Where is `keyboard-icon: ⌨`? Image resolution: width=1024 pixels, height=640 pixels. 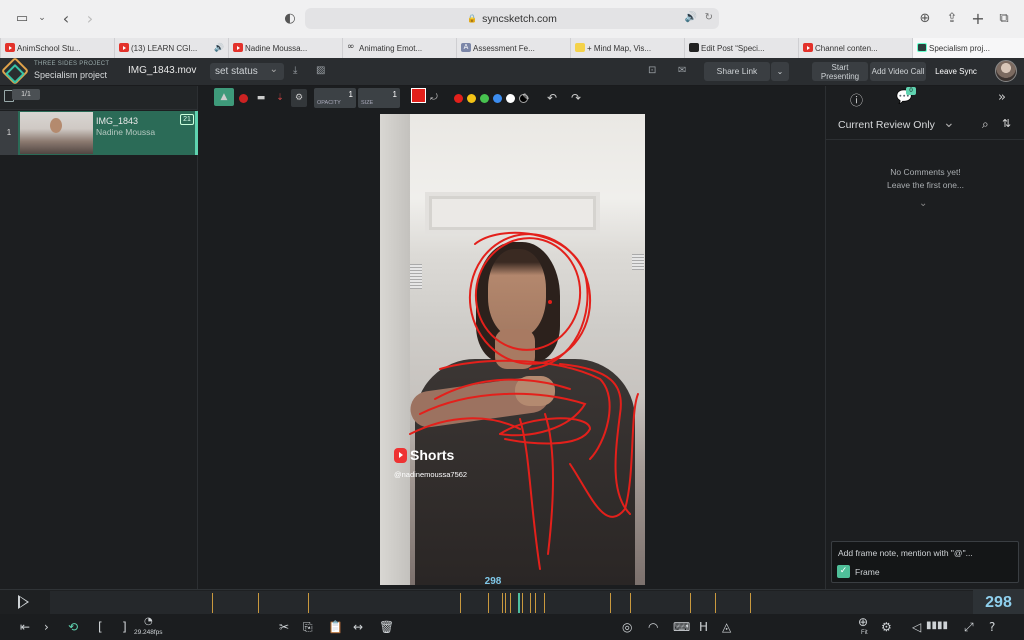
keyboard-icon: ⌨ is located at coordinates (681, 627).